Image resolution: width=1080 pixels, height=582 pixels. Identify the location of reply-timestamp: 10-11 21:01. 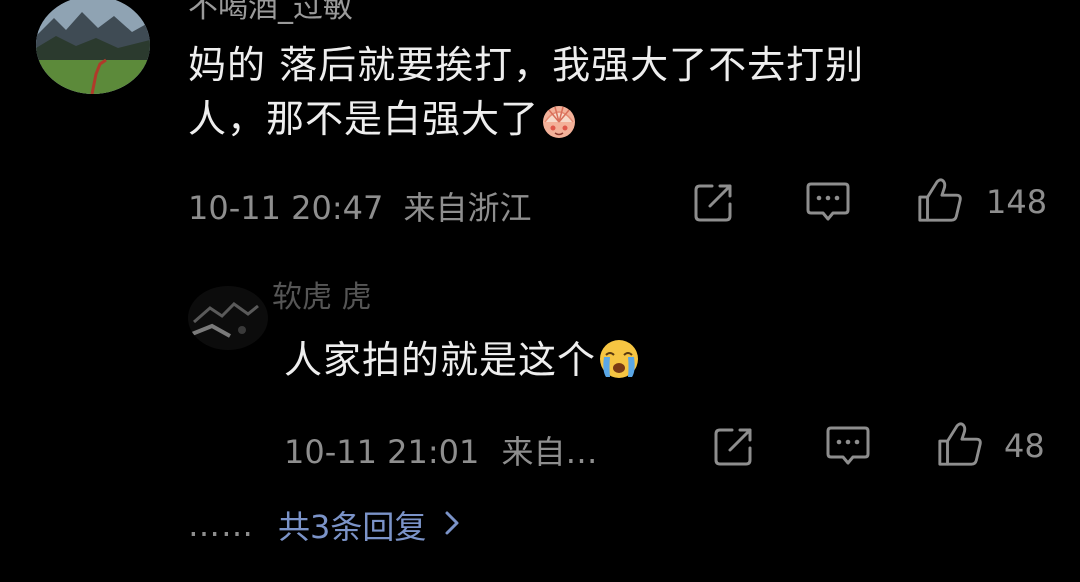
(382, 452).